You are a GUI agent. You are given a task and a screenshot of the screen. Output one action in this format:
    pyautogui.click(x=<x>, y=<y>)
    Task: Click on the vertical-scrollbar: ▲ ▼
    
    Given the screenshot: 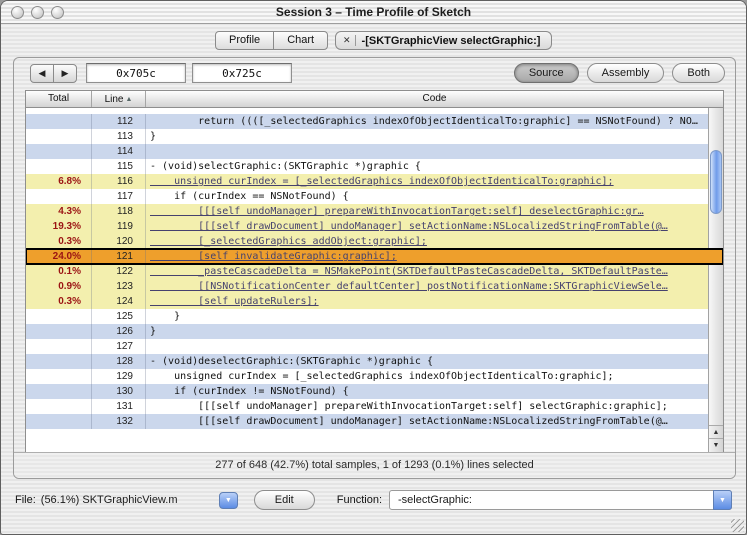 What is the action you would take?
    pyautogui.click(x=715, y=280)
    